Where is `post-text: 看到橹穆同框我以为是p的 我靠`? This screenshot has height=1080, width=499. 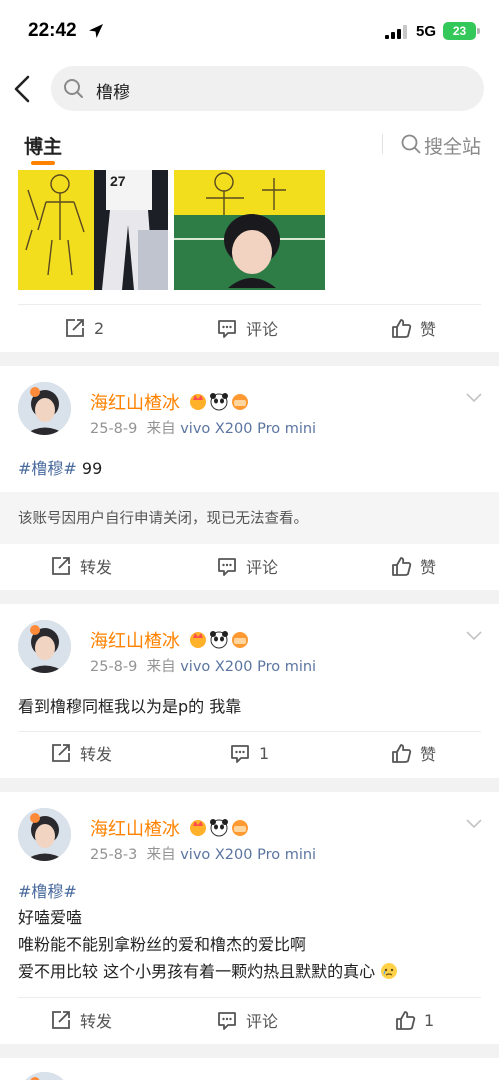
post-text: 看到橹穆同框我以为是p的 我靠 is located at coordinates (130, 706).